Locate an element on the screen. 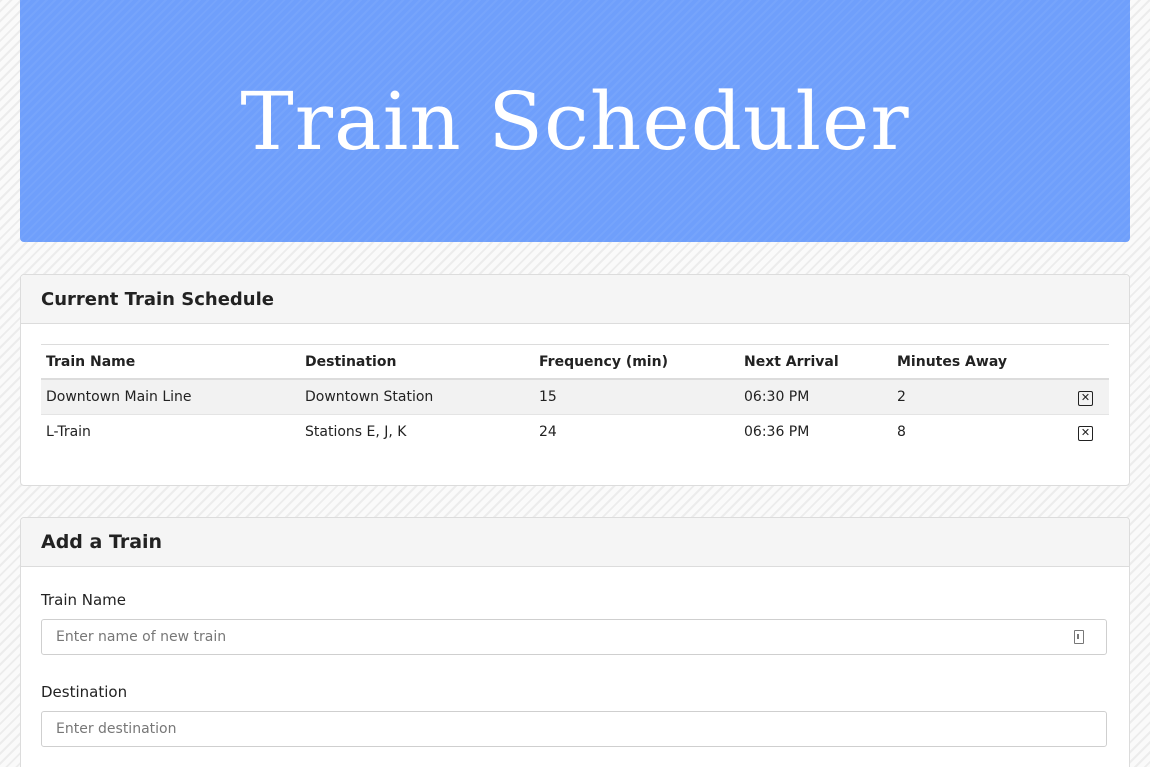  cell-minutes-away: 8 is located at coordinates (901, 432).